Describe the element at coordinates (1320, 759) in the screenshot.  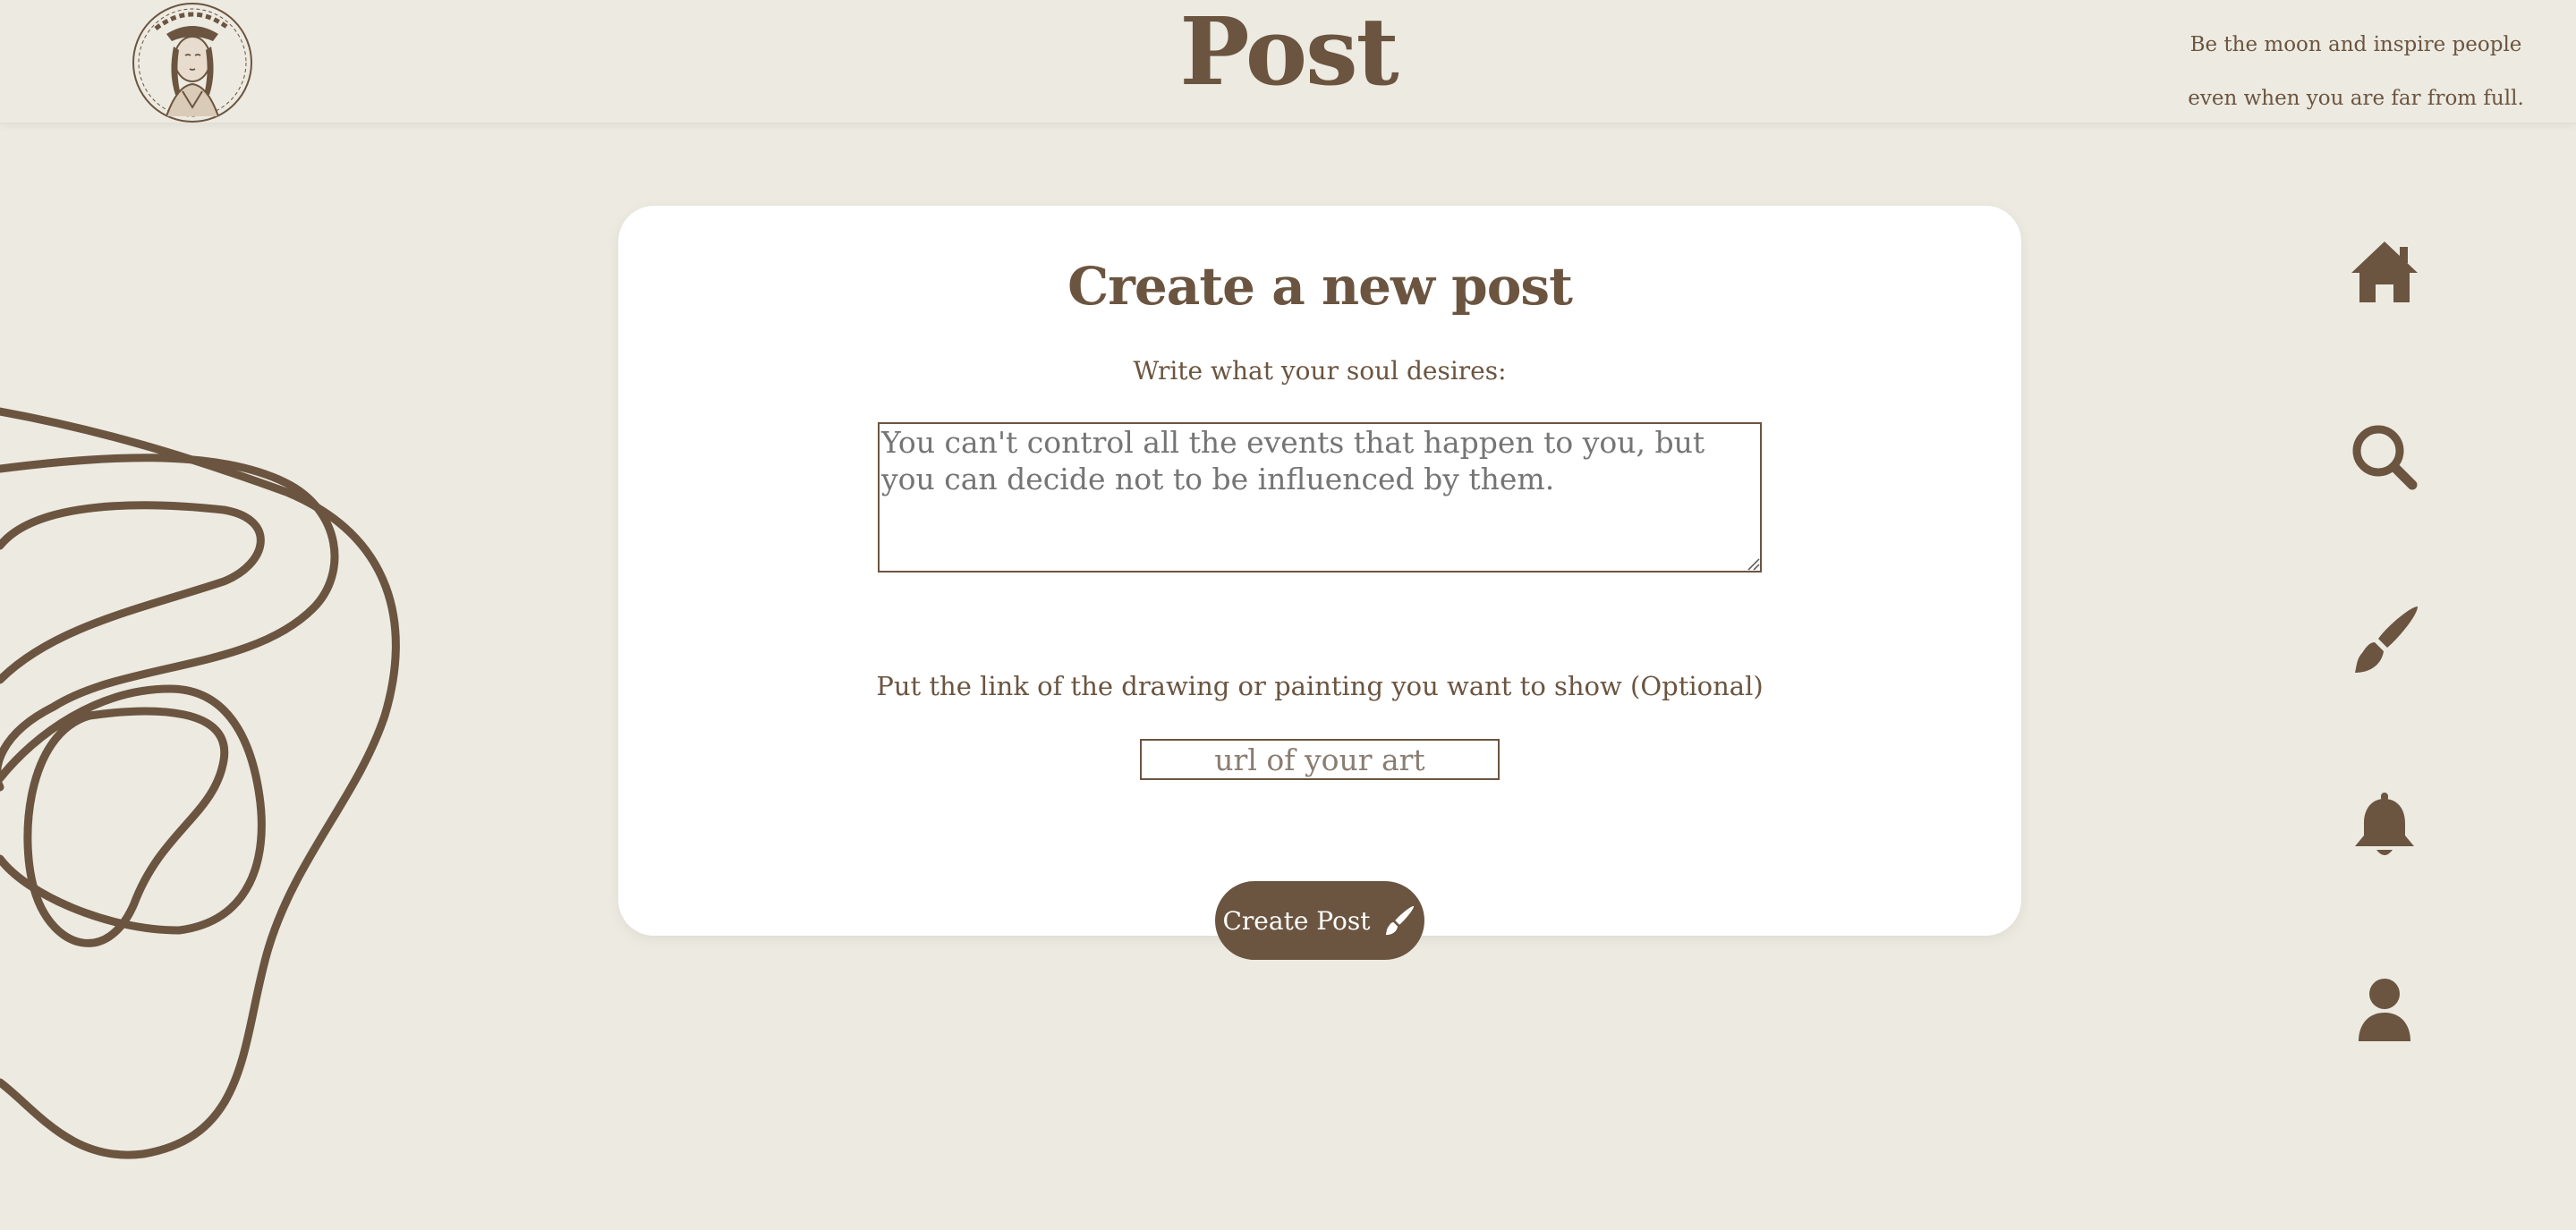
I see `art-url-input` at that location.